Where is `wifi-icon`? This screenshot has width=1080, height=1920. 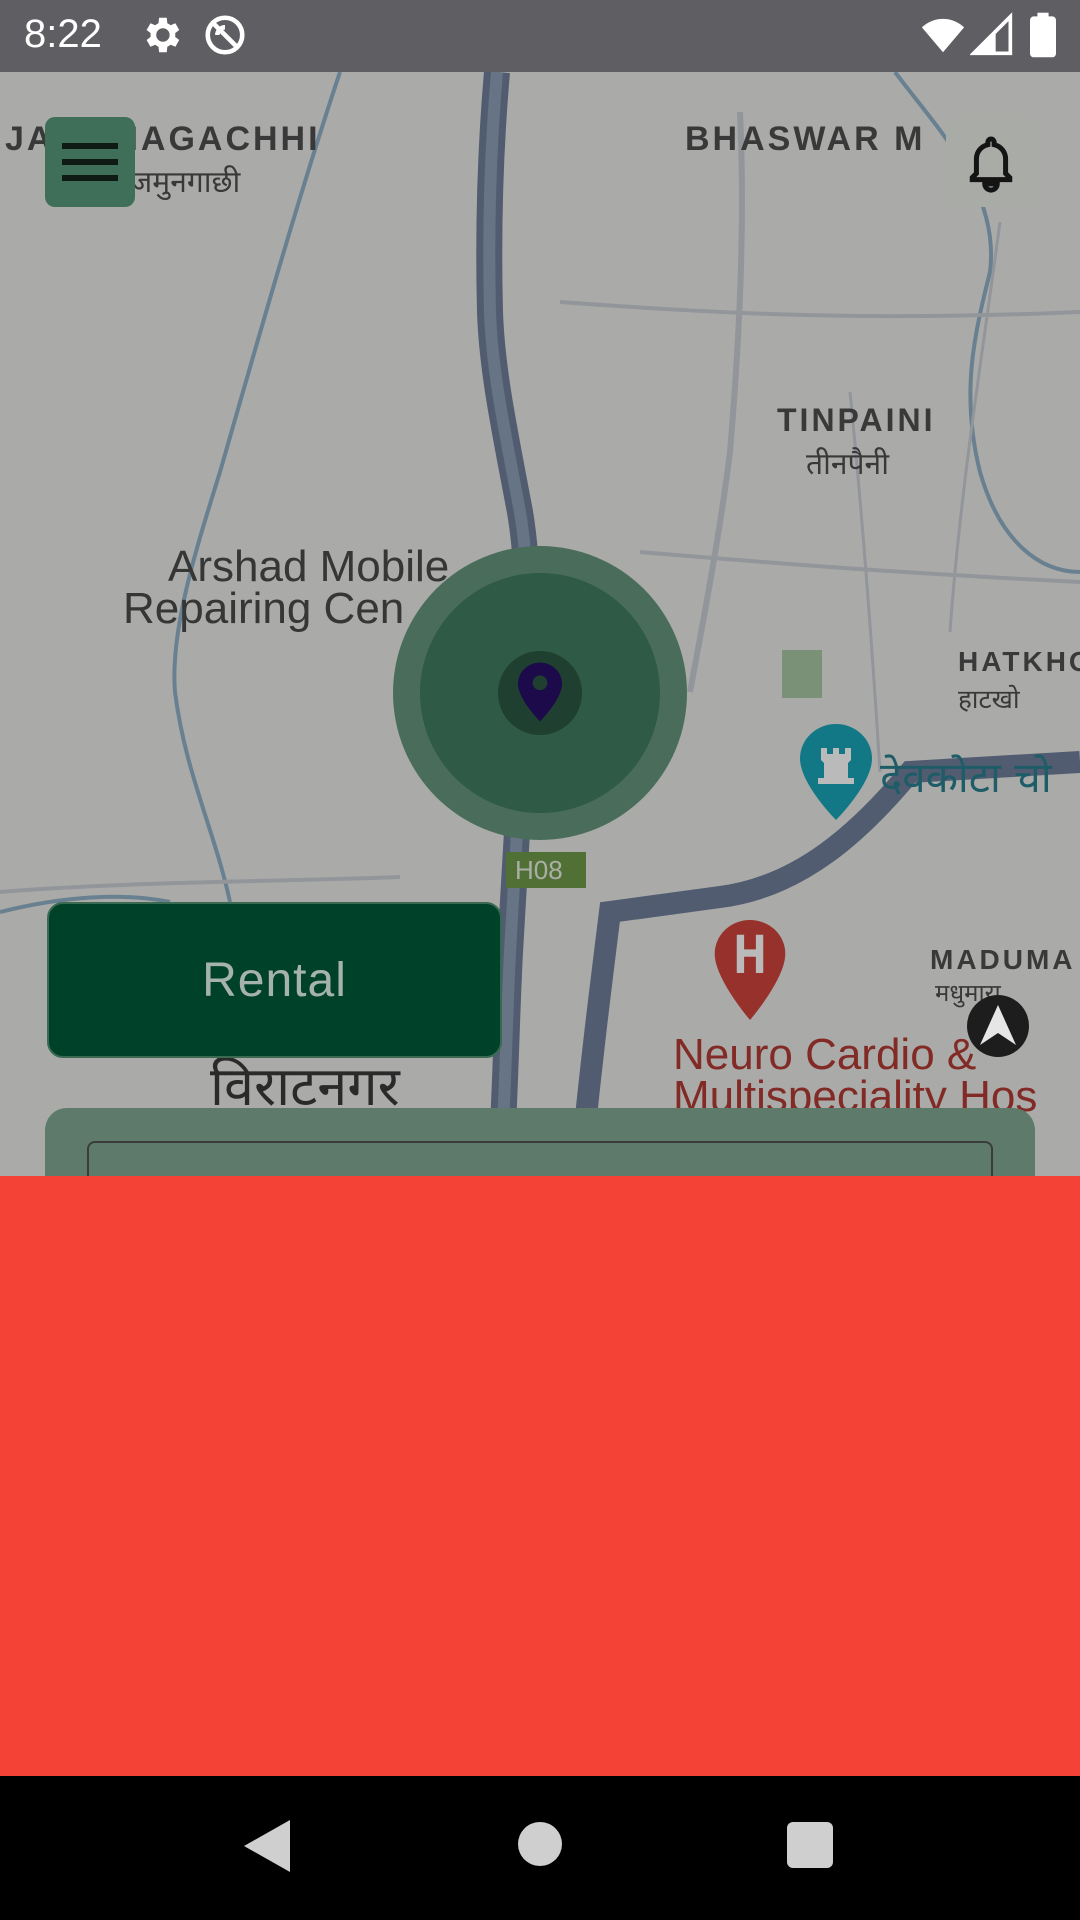
wifi-icon is located at coordinates (943, 37).